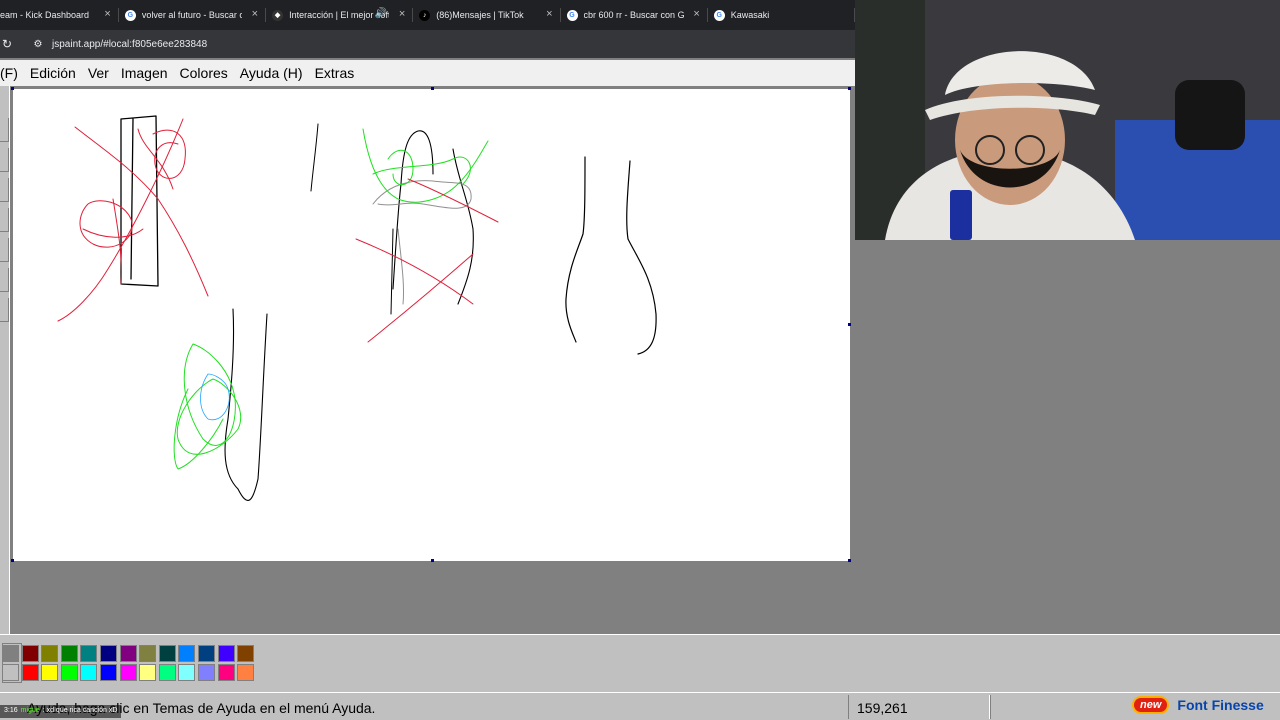 This screenshot has width=1280, height=720. Describe the element at coordinates (1220, 705) in the screenshot. I see `brand-label: Font Finesse` at that location.